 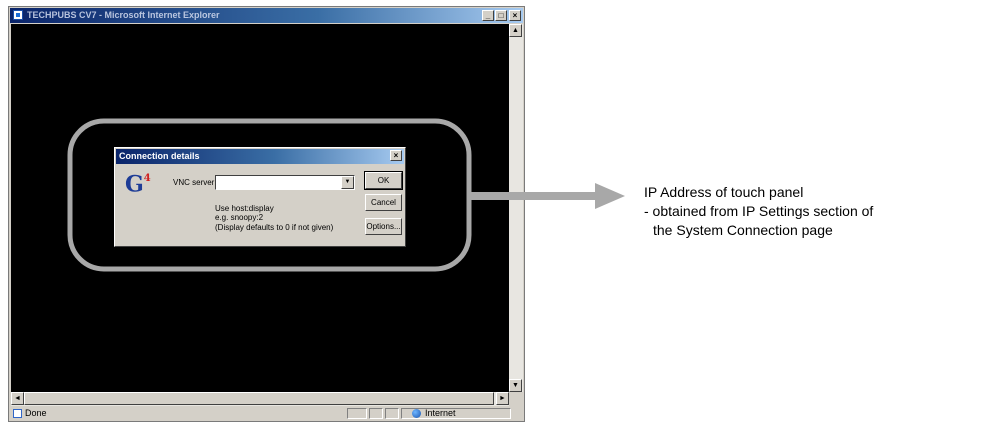 What do you see at coordinates (515, 15) in the screenshot?
I see `close-button: ×` at bounding box center [515, 15].